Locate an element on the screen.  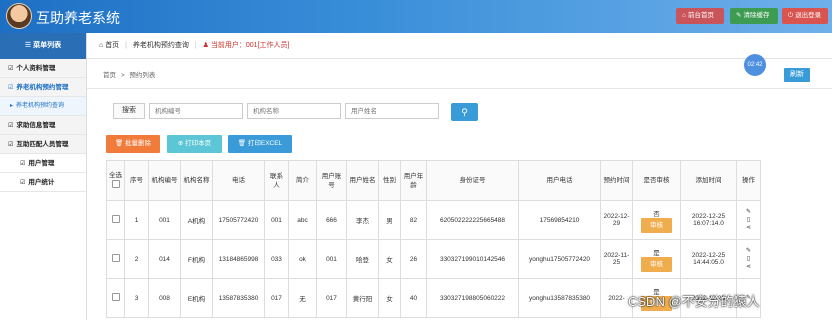
cell-reviewed: 否审核 is located at coordinates (656, 220).